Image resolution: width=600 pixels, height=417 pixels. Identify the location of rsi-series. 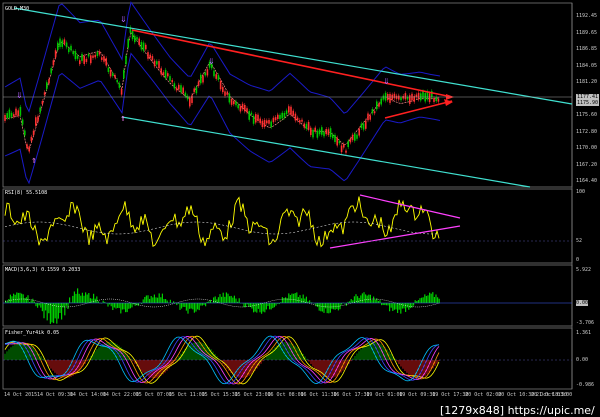
(222, 222).